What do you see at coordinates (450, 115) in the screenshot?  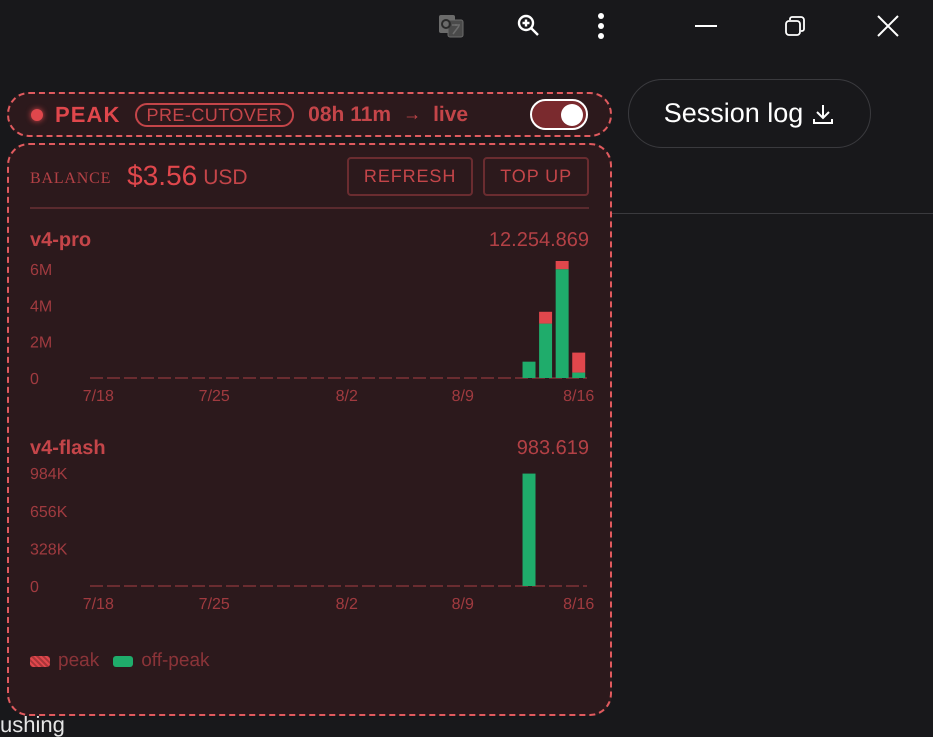 I see `target-text: live` at bounding box center [450, 115].